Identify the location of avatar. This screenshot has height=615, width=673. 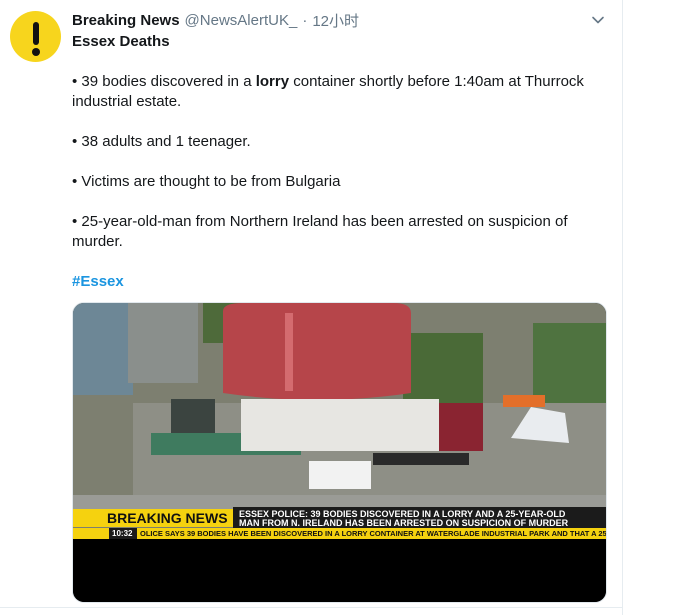
(35, 36).